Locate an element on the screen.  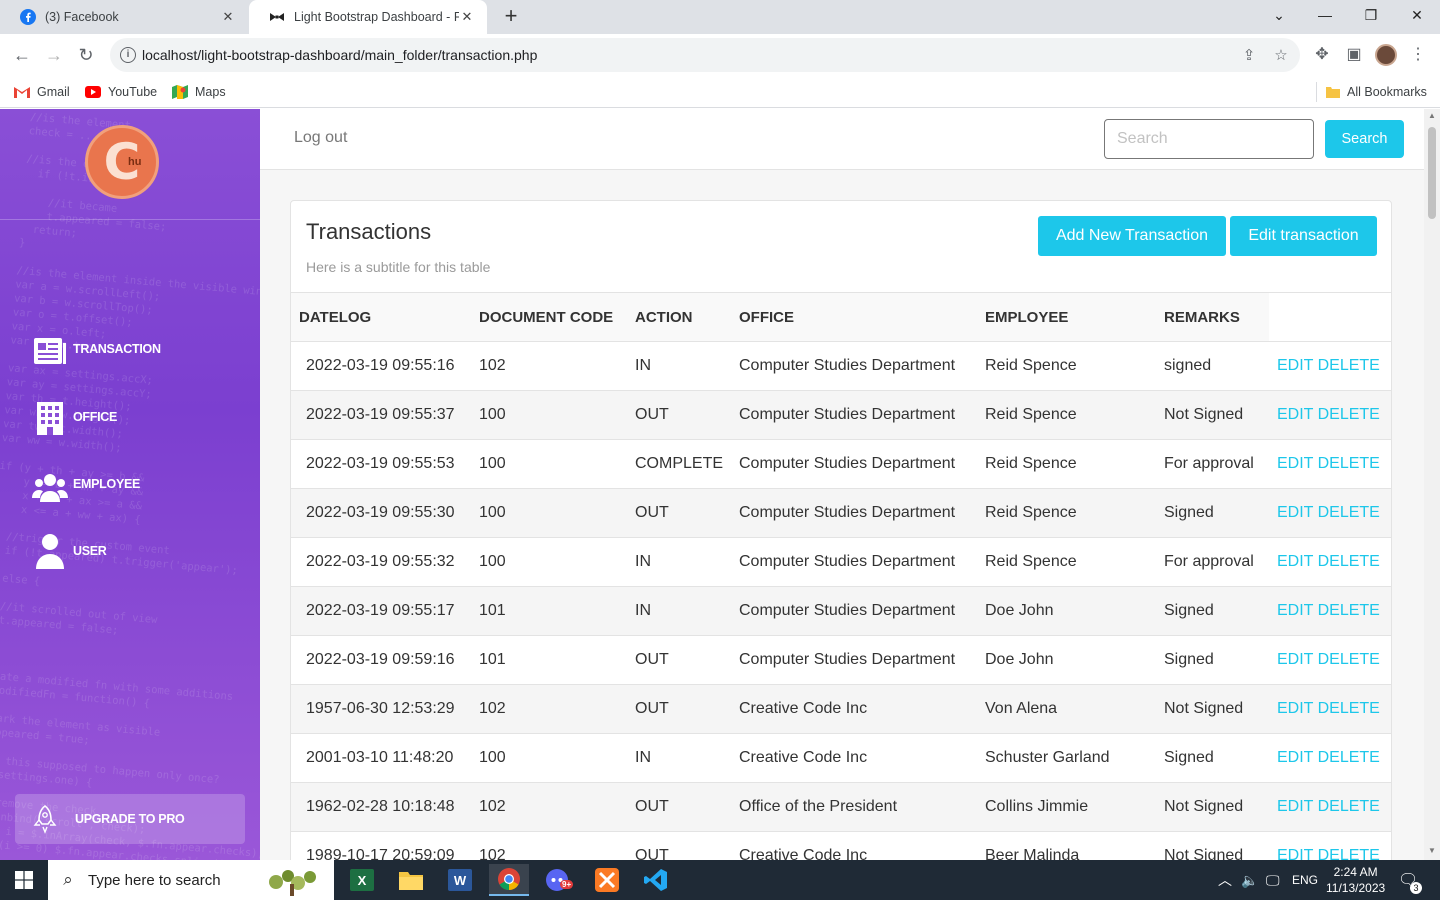
extensions-icon: ✥ is located at coordinates (1322, 55).